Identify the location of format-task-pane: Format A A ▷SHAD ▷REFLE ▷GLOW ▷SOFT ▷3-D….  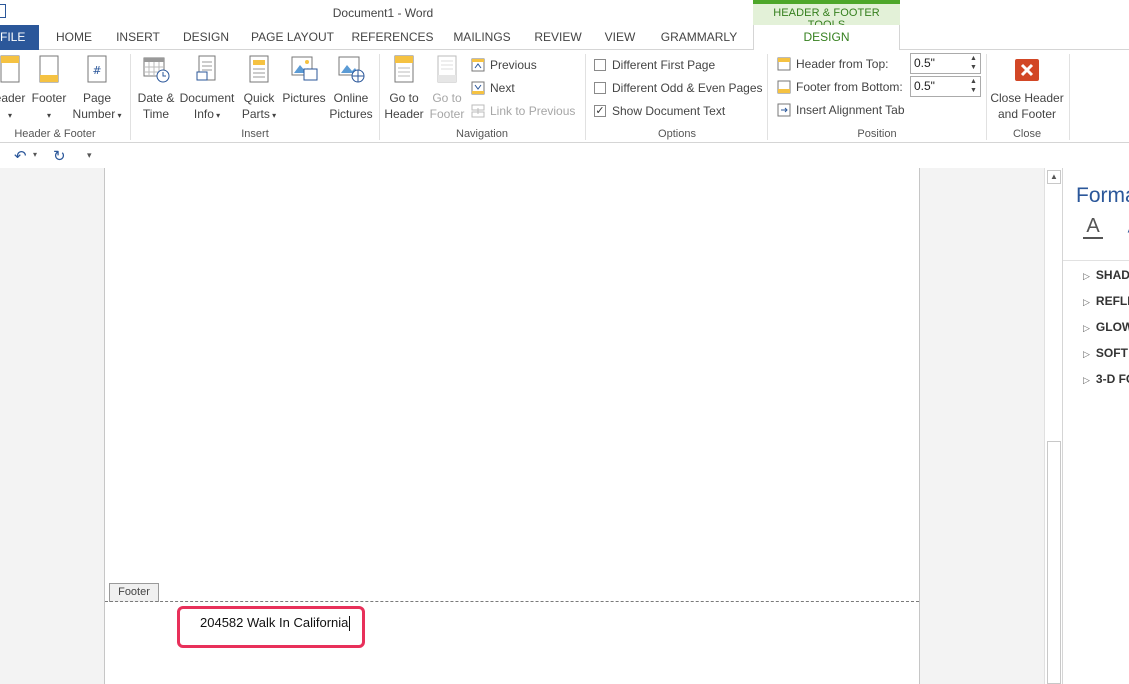
(1095, 426).